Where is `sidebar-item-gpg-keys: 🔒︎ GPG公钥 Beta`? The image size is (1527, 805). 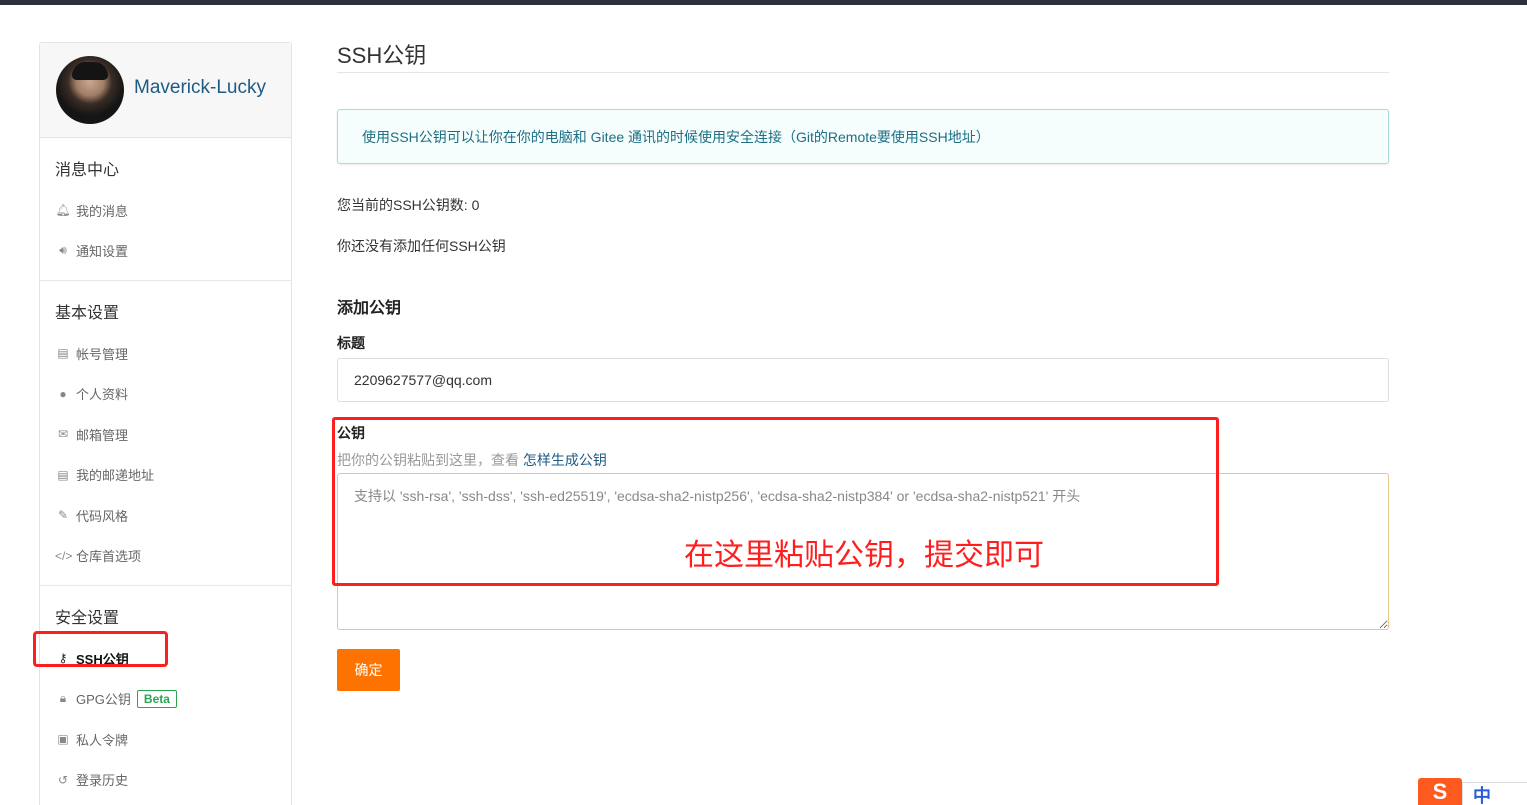
sidebar-item-gpg-keys: 🔒︎ GPG公钥 Beta is located at coordinates (165, 699).